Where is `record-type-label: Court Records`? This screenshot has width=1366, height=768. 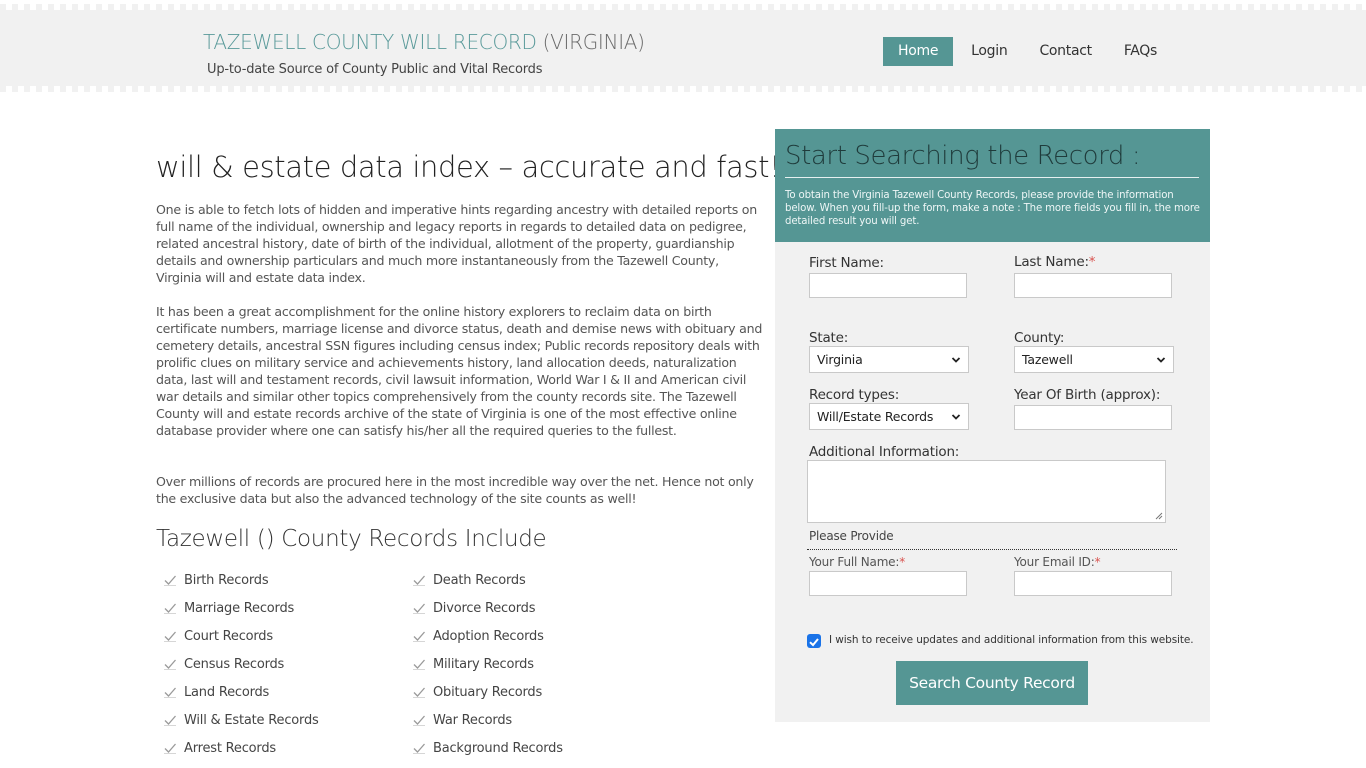
record-type-label: Court Records is located at coordinates (228, 636).